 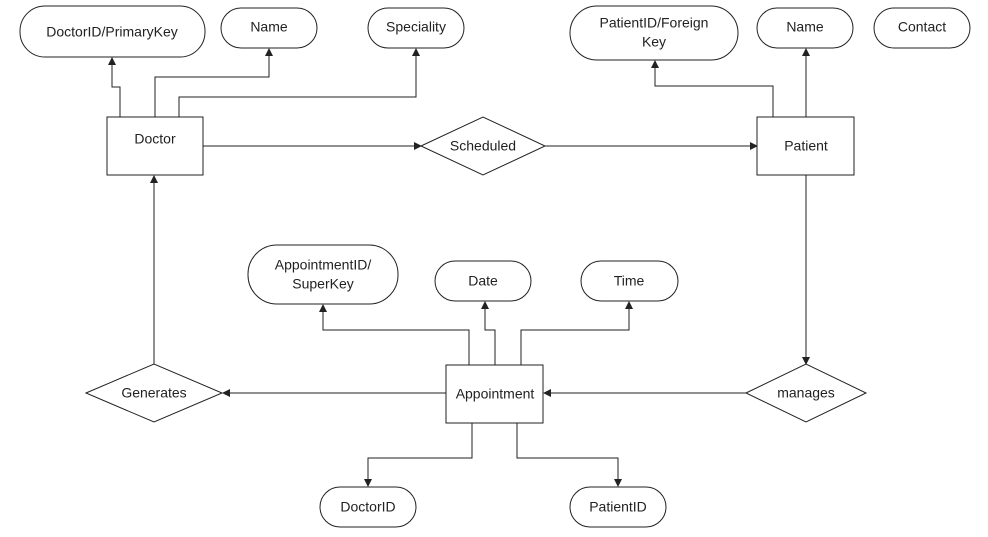 I want to click on attribute-label: DoctorID/PrimaryKey, so click(x=111, y=32).